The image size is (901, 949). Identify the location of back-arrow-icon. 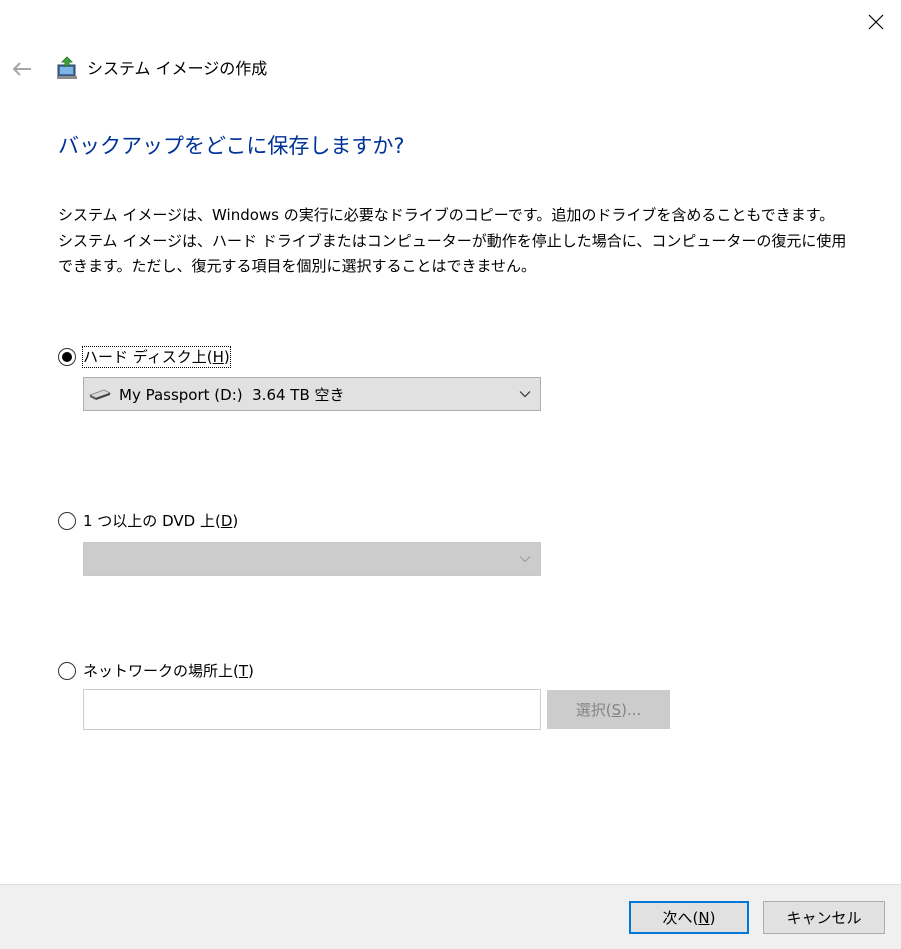
(21, 69).